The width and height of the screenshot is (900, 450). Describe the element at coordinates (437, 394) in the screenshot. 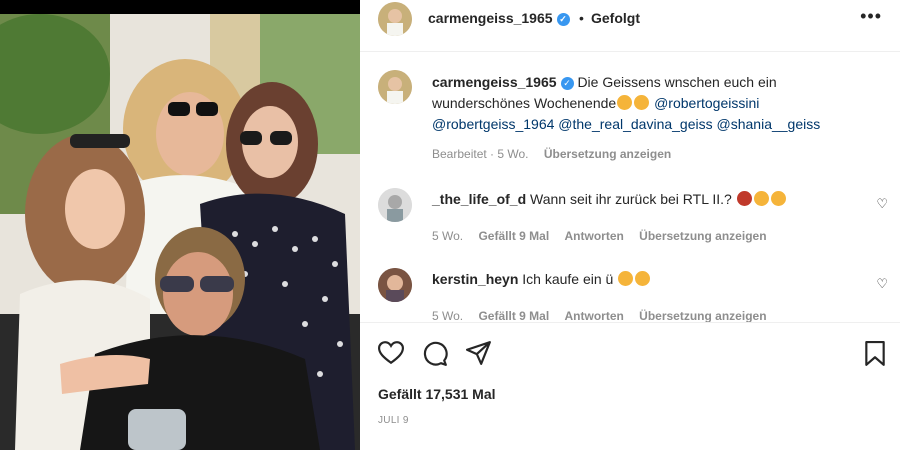

I see `likes-count: Gefällt 17,531 Mal` at that location.